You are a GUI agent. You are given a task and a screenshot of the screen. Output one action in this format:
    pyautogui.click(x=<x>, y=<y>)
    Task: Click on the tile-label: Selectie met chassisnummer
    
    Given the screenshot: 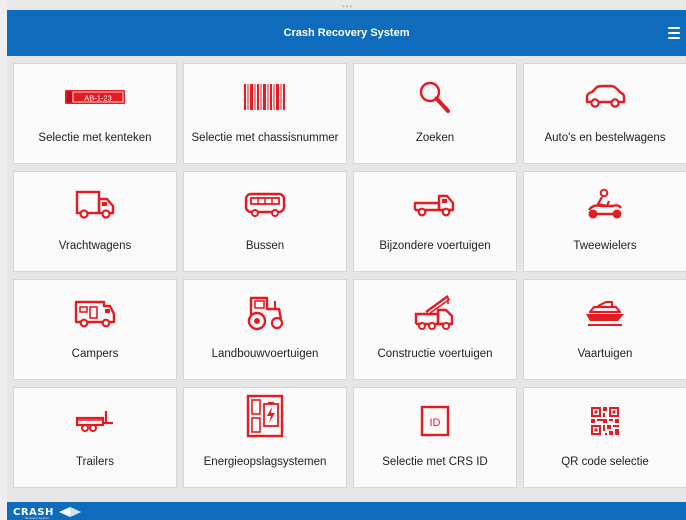 What is the action you would take?
    pyautogui.click(x=265, y=137)
    